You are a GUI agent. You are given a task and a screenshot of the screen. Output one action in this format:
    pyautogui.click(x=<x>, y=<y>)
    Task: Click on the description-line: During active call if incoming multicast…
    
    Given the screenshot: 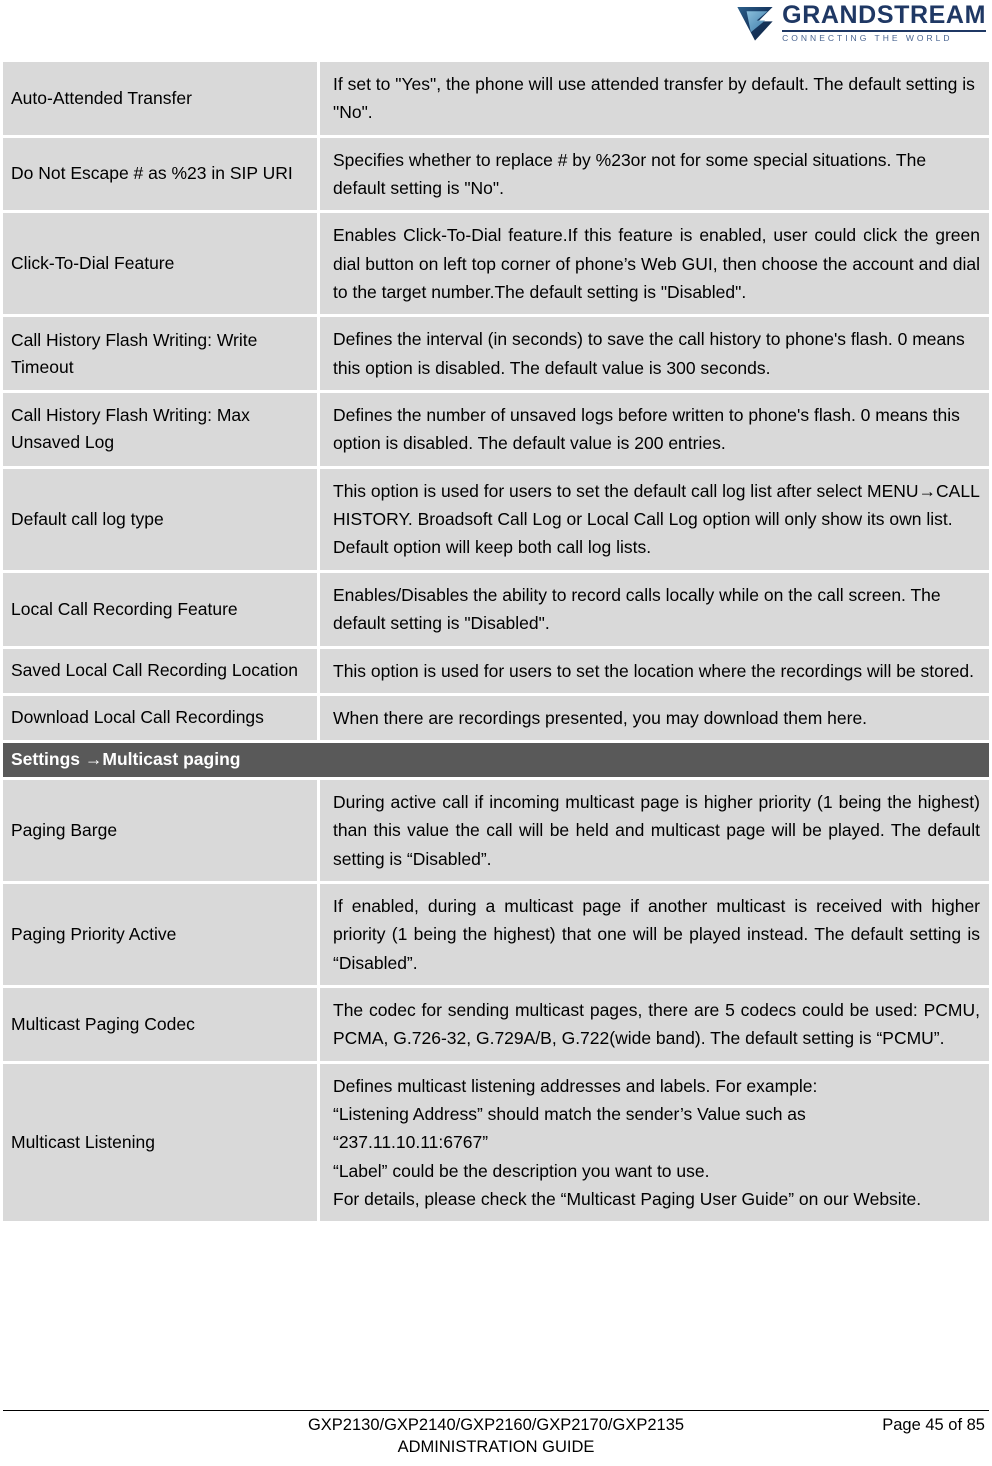 What is the action you would take?
    pyautogui.click(x=656, y=830)
    